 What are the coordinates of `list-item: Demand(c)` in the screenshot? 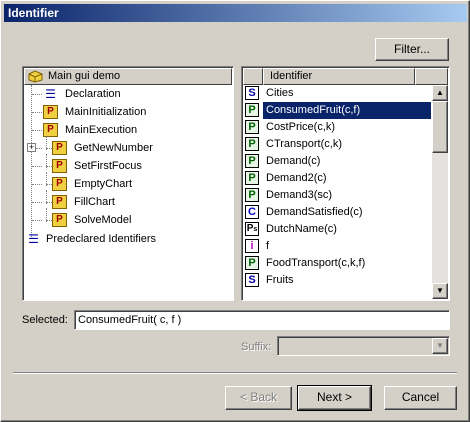 It's located at (347, 161).